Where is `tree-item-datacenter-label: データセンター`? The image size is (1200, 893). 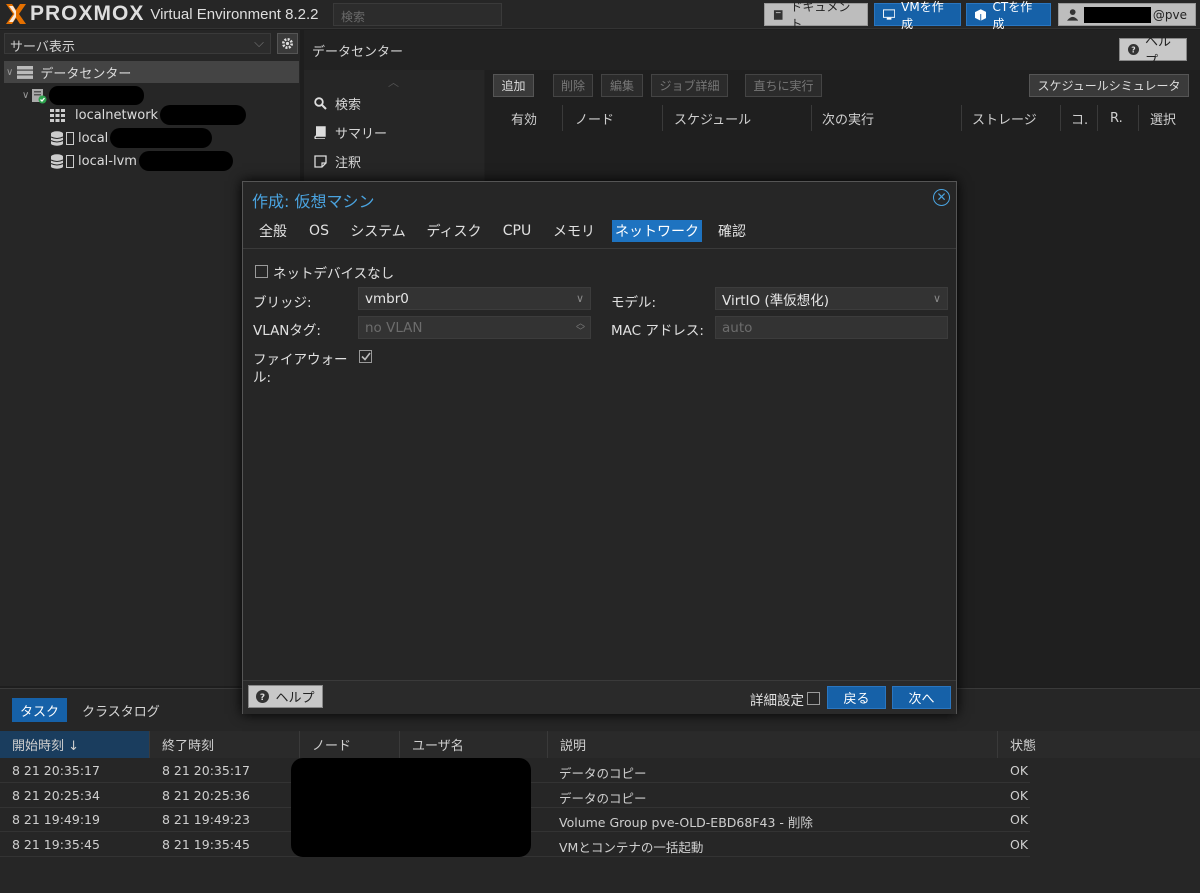 tree-item-datacenter-label: データセンター is located at coordinates (86, 74).